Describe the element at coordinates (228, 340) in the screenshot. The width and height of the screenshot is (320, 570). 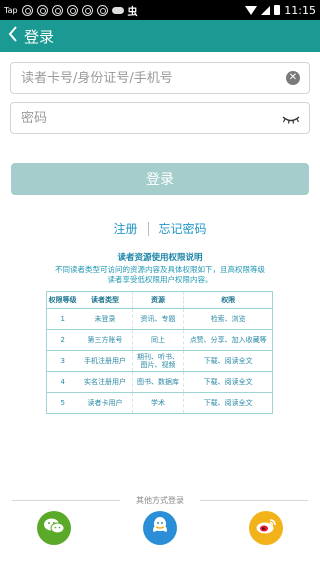
I see `permission-cell: 点赞、分享、加入收藏等` at that location.